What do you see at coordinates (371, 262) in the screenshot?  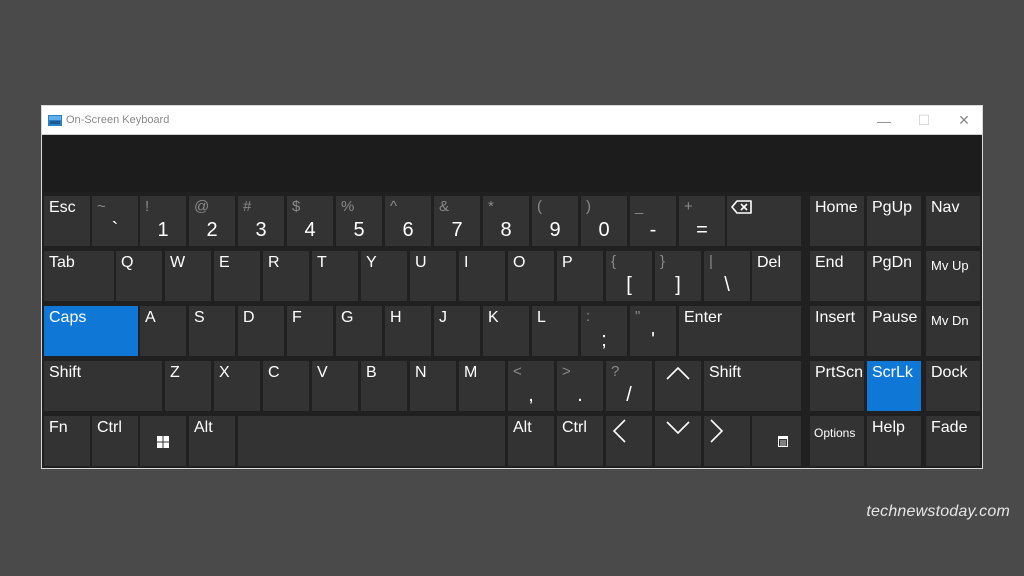 I see `key-y-label: Y` at bounding box center [371, 262].